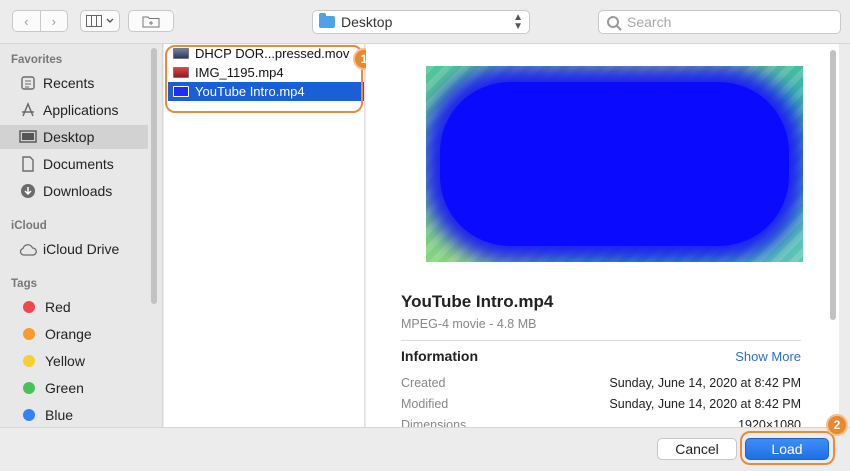 The image size is (850, 471). I want to click on sidebar-item-label: Applications, so click(81, 110).